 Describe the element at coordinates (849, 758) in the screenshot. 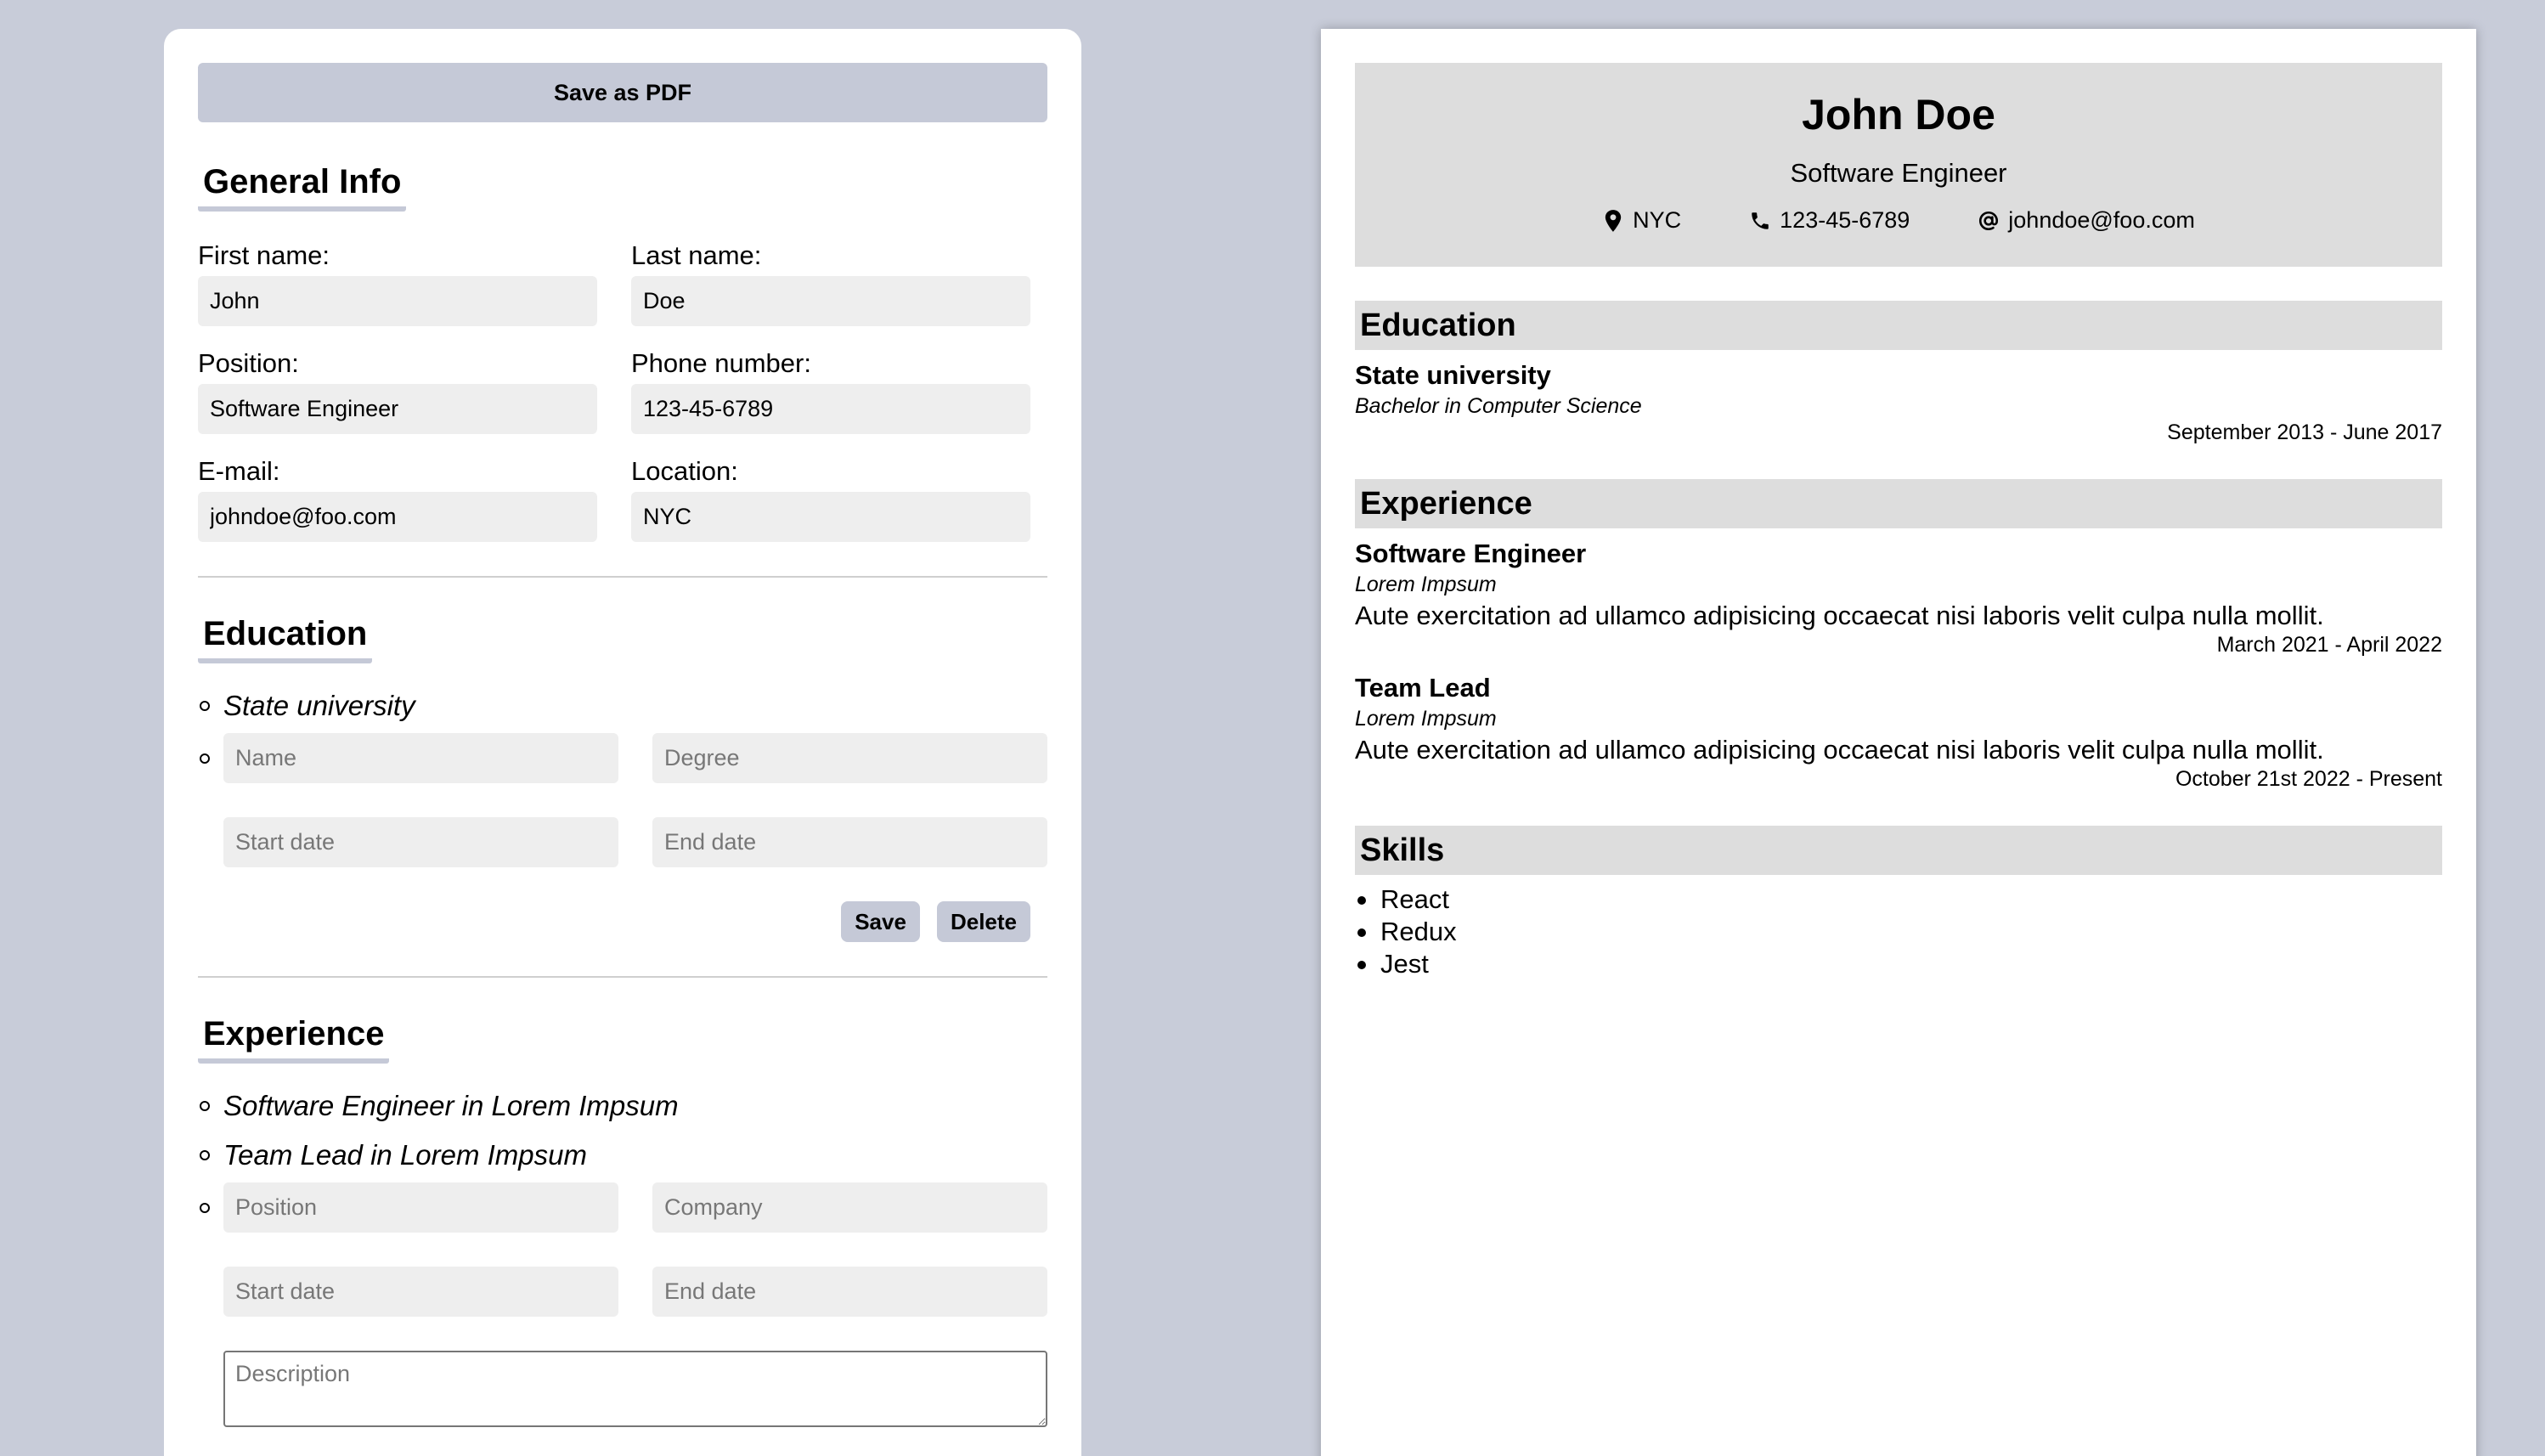

I see `education-degree-input` at that location.